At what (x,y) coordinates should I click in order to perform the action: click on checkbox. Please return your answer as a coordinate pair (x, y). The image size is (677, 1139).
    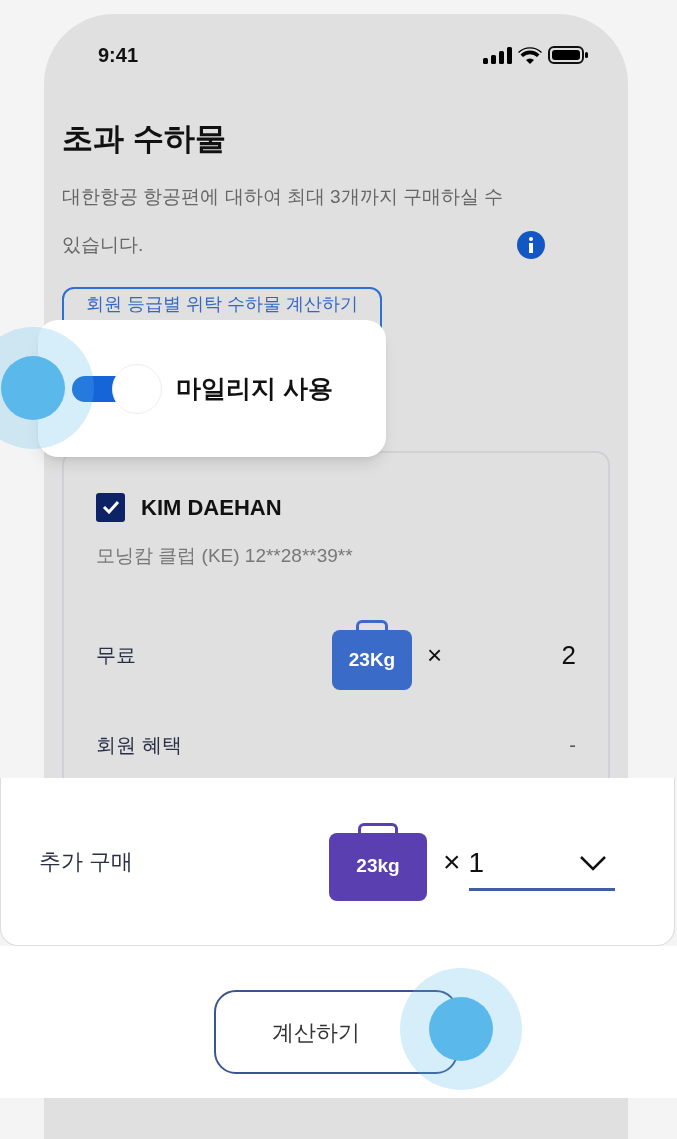
    Looking at the image, I should click on (110, 507).